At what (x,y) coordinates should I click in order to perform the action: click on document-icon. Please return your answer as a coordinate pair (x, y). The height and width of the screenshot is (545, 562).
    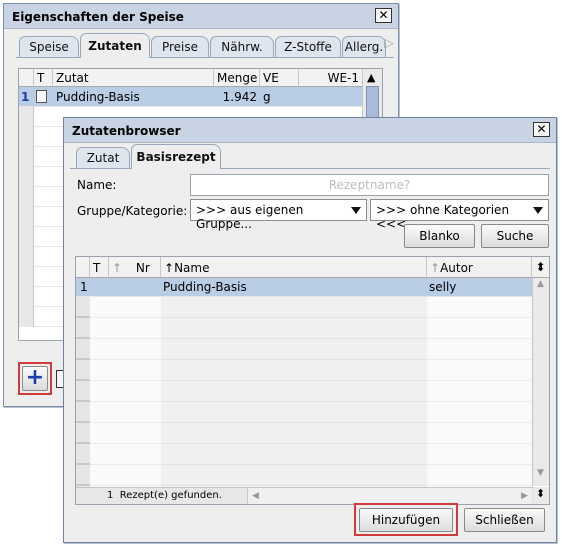
    Looking at the image, I should click on (41, 96).